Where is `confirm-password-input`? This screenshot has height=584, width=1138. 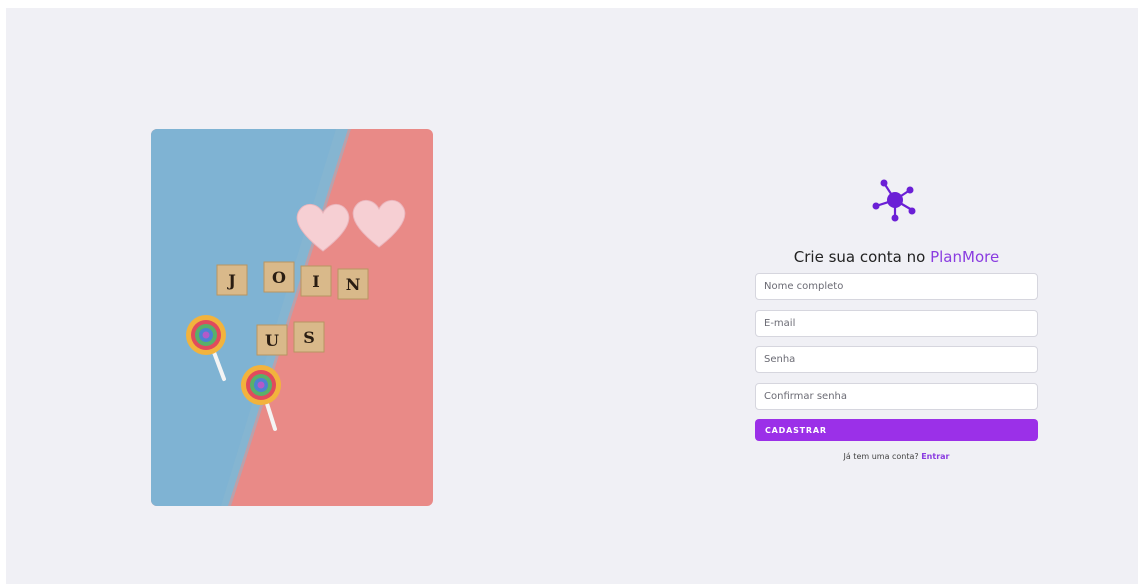 confirm-password-input is located at coordinates (896, 396).